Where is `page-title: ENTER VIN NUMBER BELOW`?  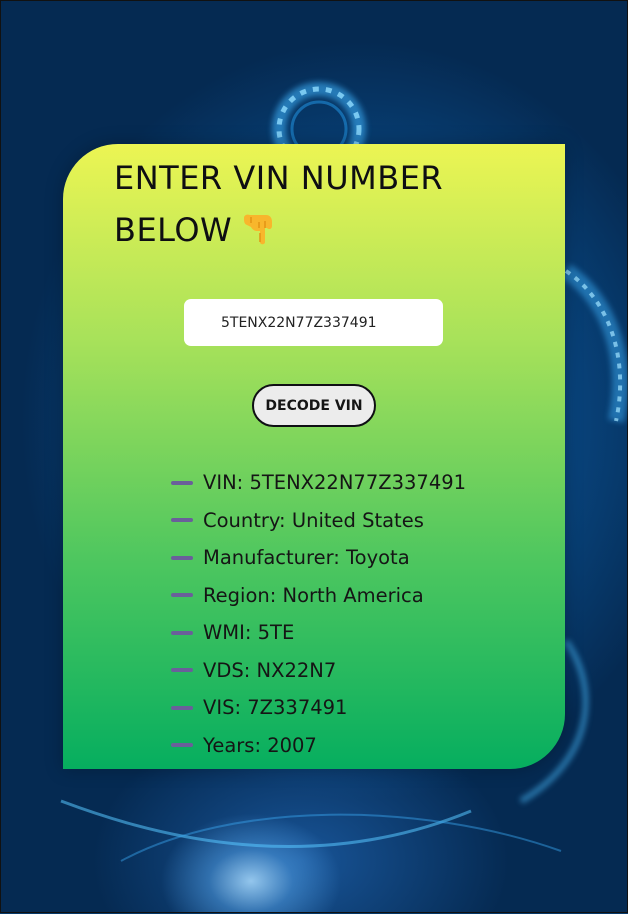
page-title: ENTER VIN NUMBER BELOW is located at coordinates (304, 204).